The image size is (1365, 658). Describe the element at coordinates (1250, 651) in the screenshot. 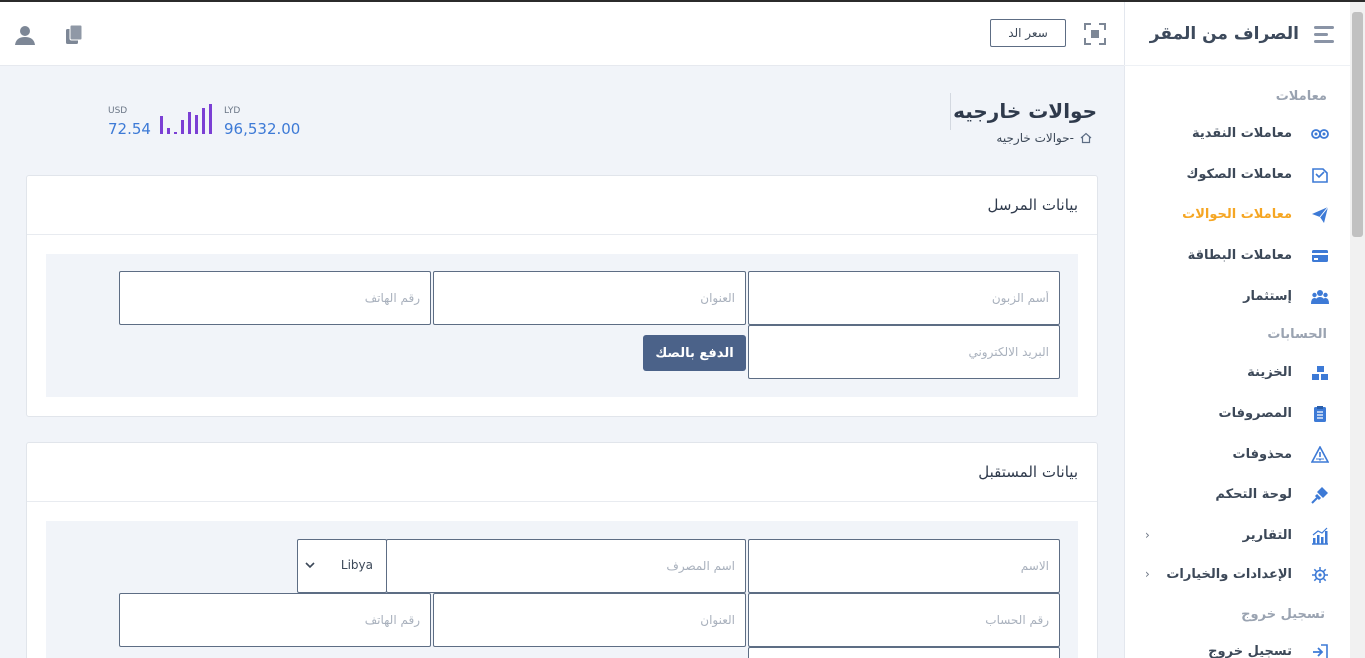

I see `sidebar-item-label: تسجيل خروج` at that location.